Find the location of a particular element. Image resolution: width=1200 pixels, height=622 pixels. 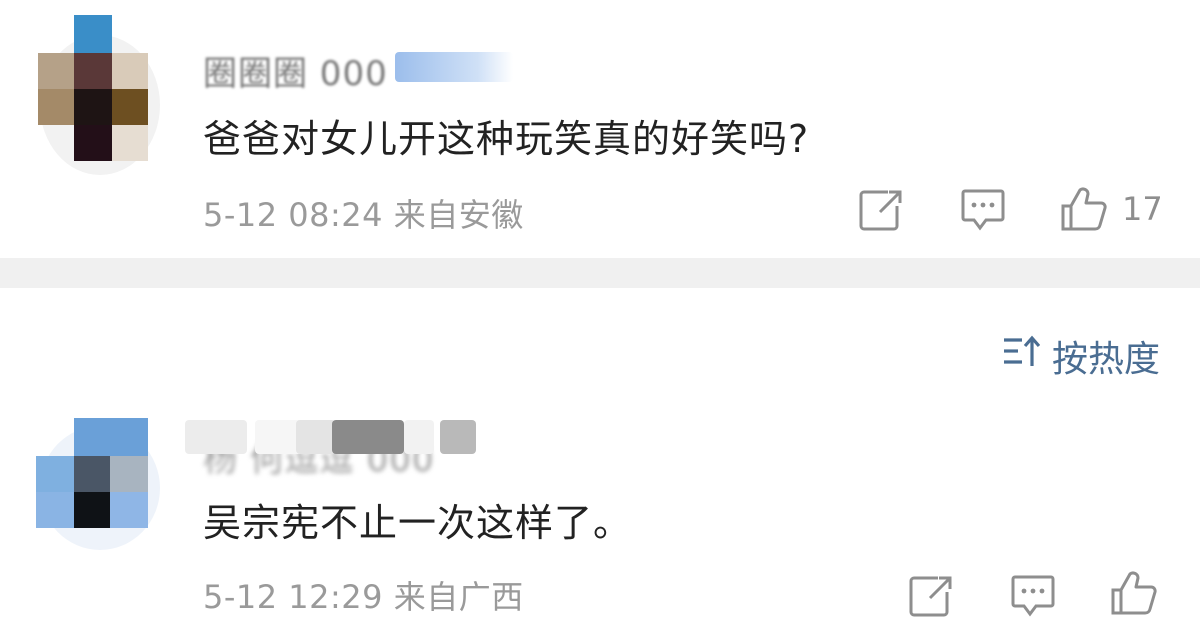

comment-meta: 5-12 08:24 来自安徽 is located at coordinates (363, 215).